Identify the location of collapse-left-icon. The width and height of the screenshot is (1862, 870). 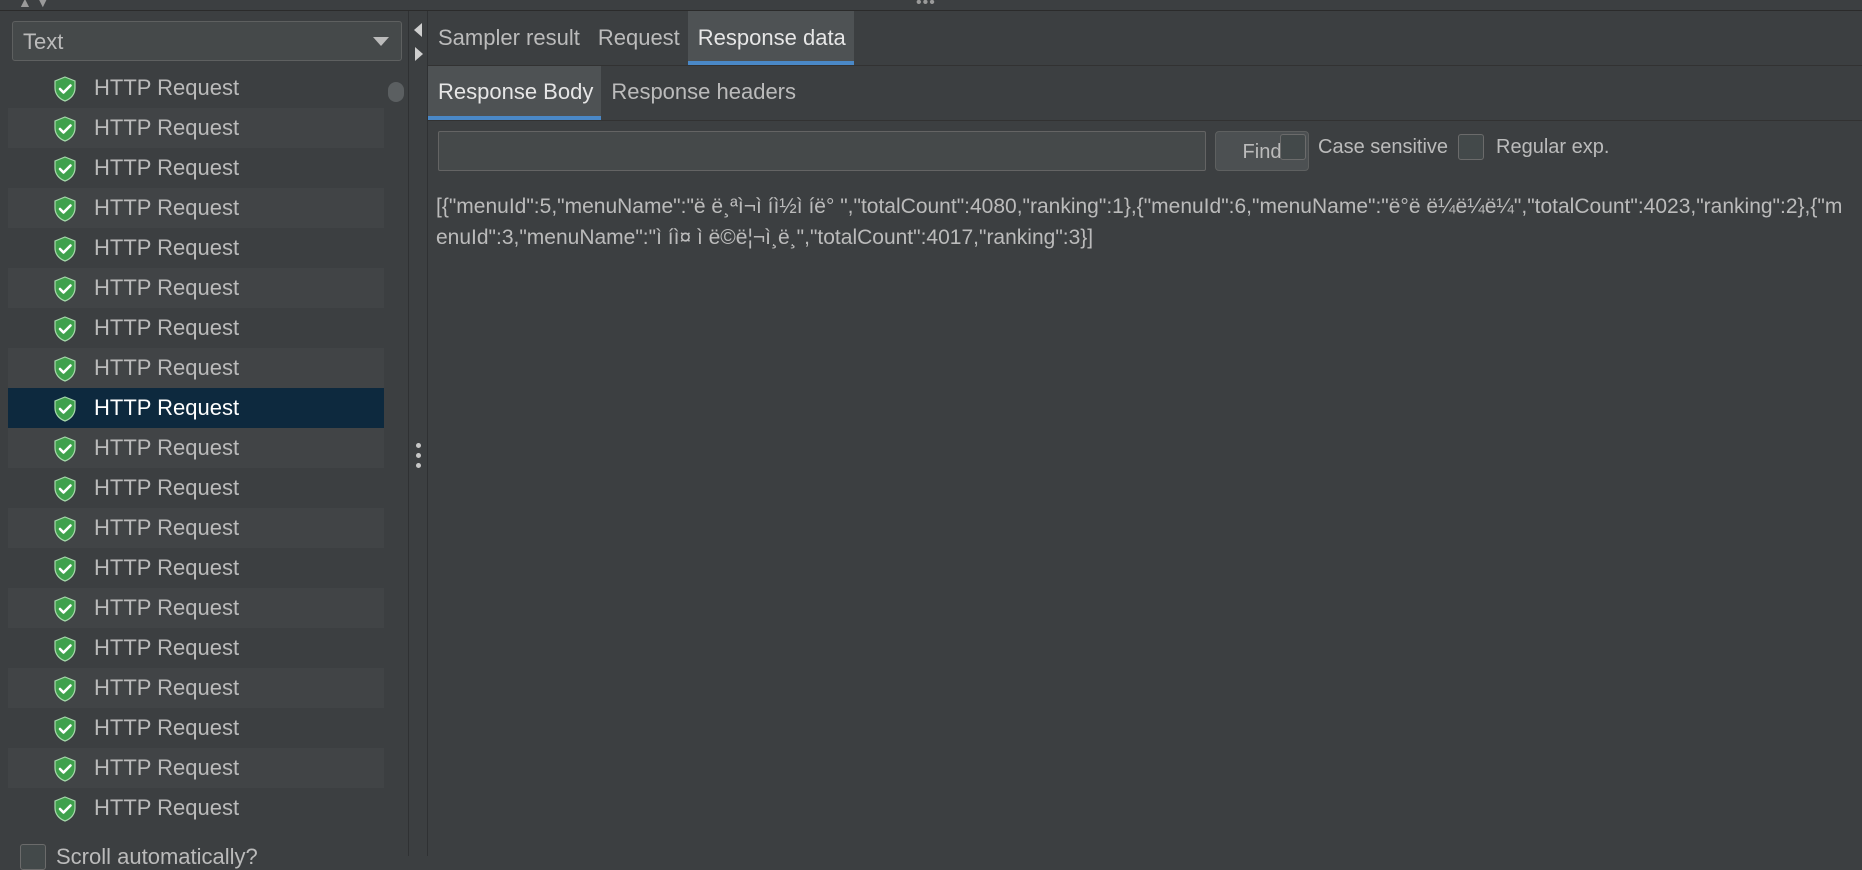
(418, 30).